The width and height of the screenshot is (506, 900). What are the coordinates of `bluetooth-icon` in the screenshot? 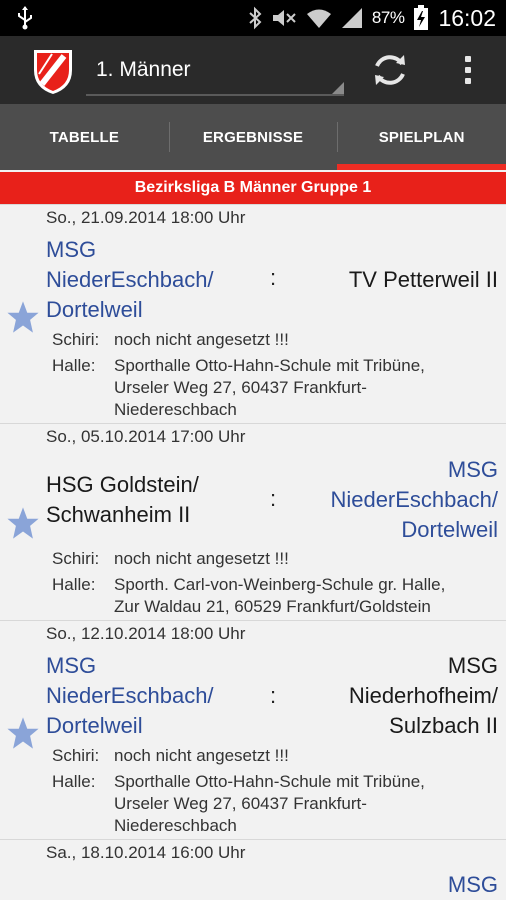 It's located at (255, 18).